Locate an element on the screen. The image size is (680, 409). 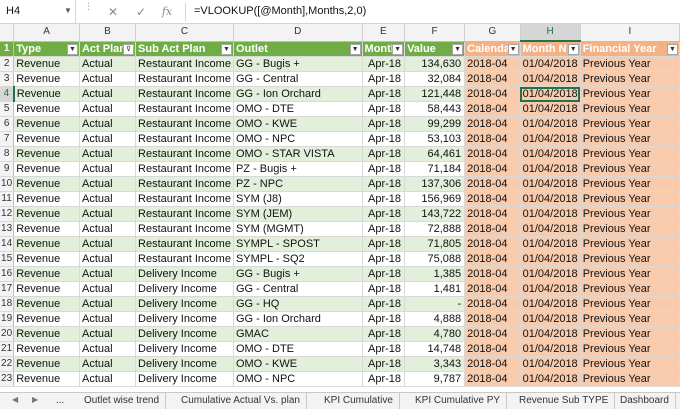
scroll-tabs-right-icon: ▶ is located at coordinates (35, 399).